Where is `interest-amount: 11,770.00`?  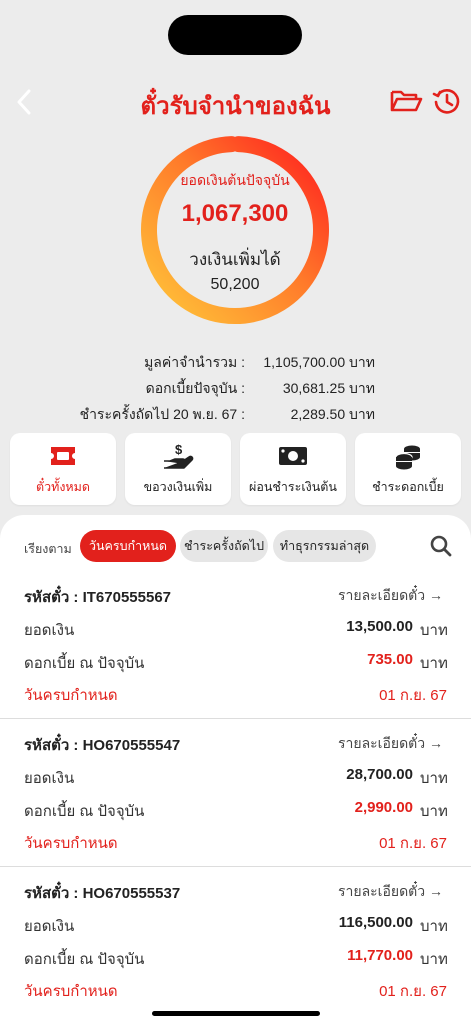 interest-amount: 11,770.00 is located at coordinates (380, 955).